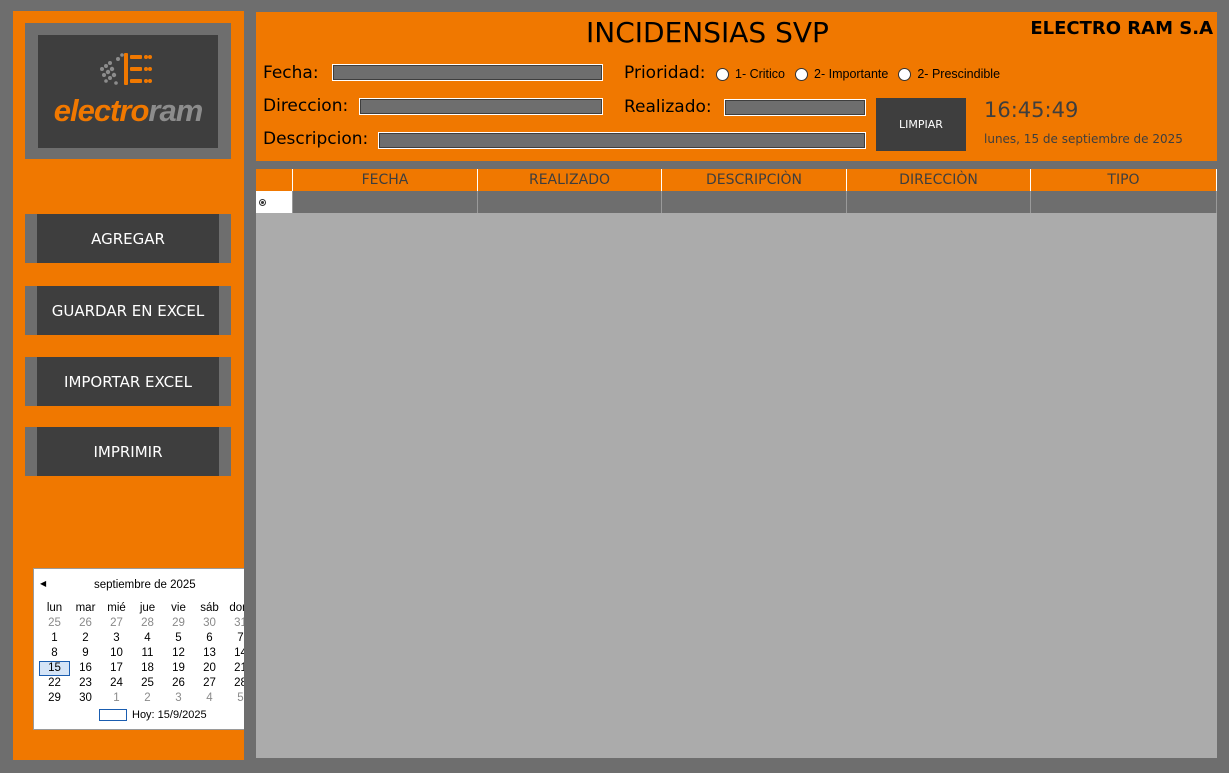  What do you see at coordinates (236, 608) in the screenshot?
I see `calendar-weekday-header: dom` at bounding box center [236, 608].